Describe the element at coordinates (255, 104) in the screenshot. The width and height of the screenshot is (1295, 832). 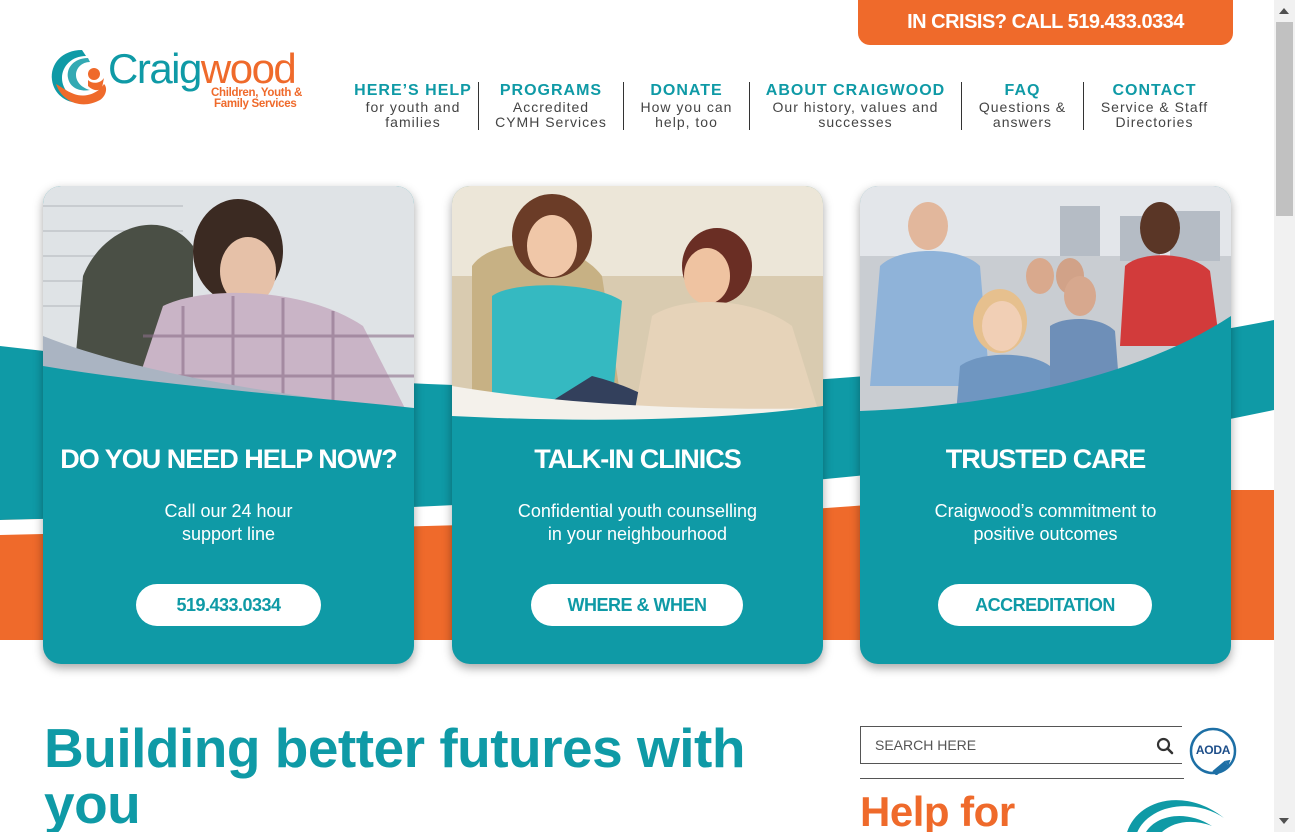
I see `logo-sub-line2: Family Services` at that location.